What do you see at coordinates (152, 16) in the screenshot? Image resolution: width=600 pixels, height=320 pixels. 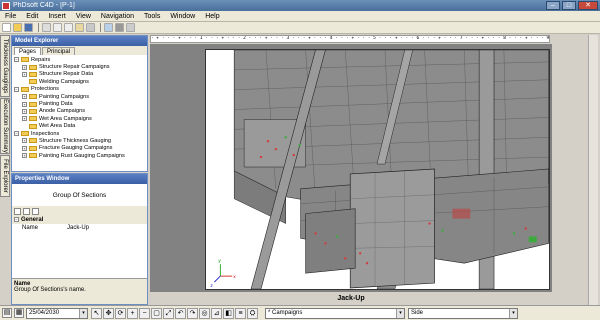 I see `menu-tools: Tools` at bounding box center [152, 16].